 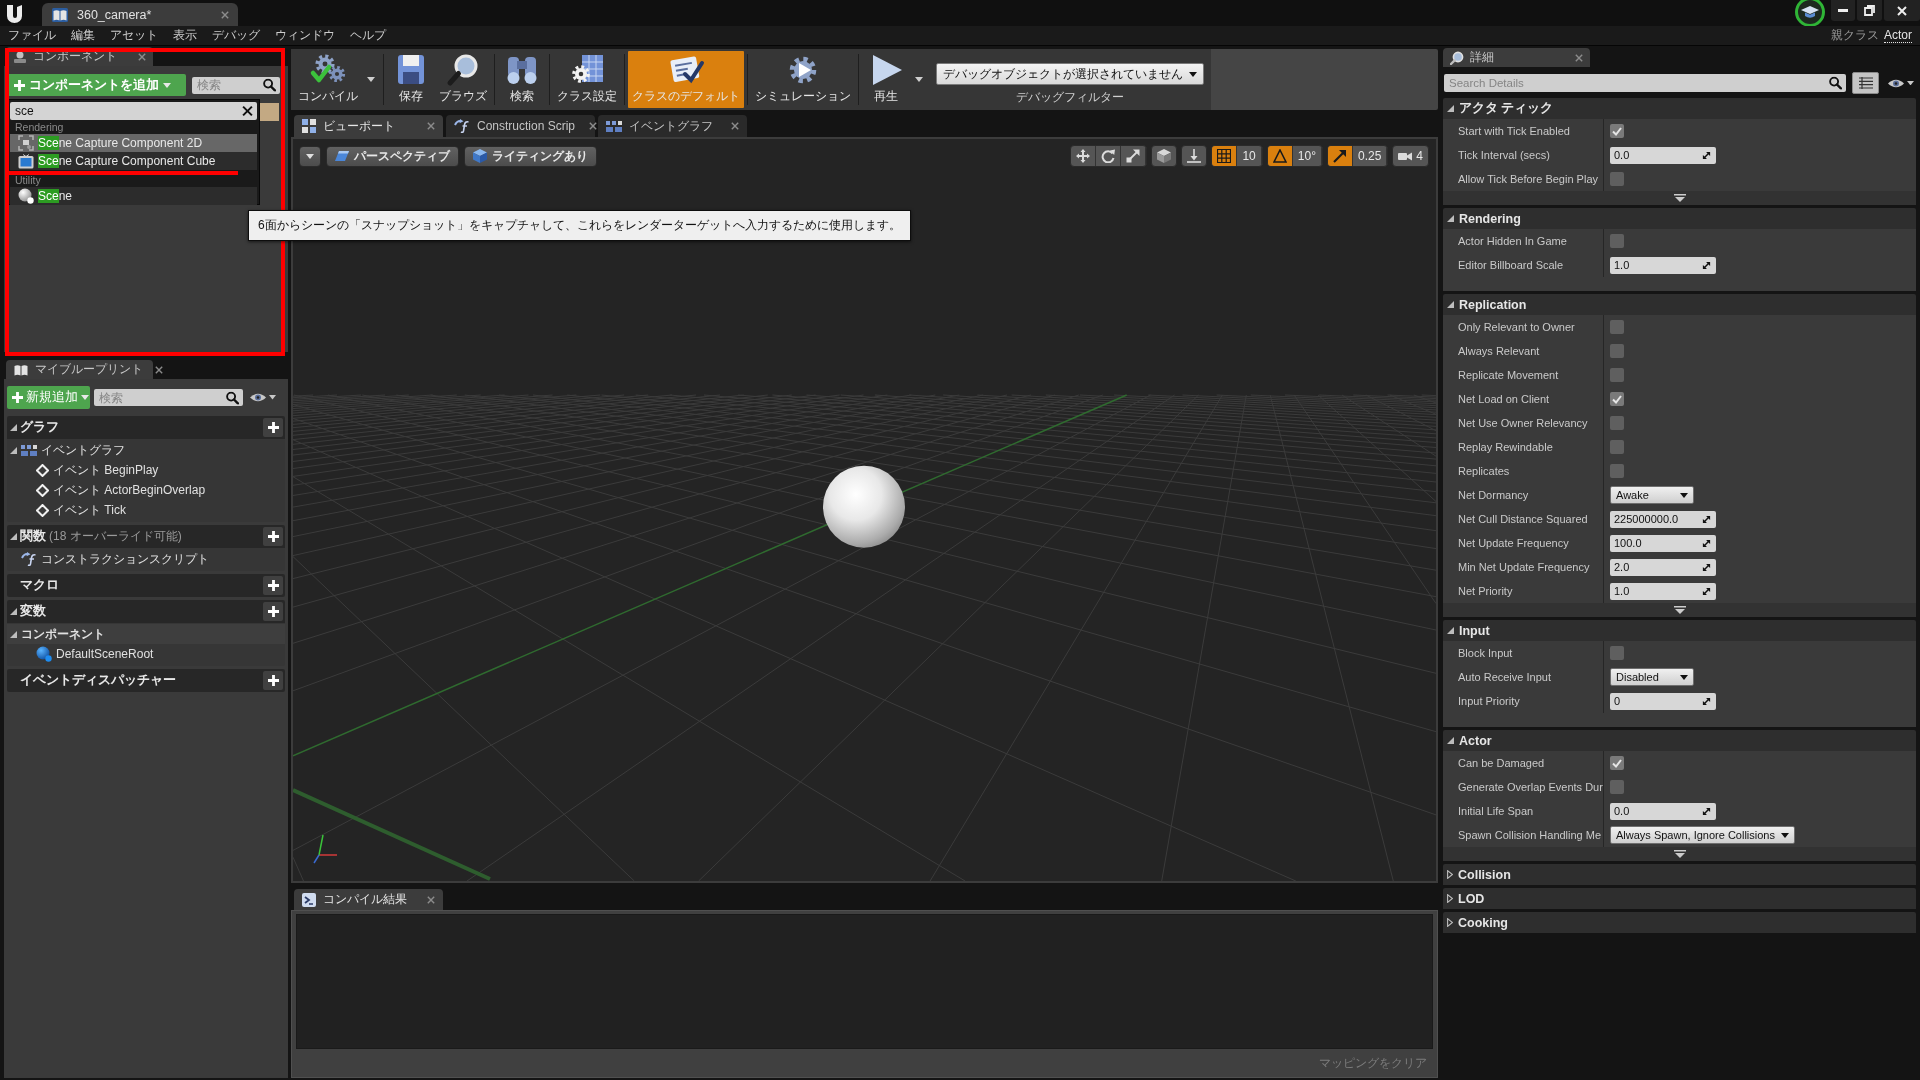 I want to click on close-button, so click(x=1902, y=10).